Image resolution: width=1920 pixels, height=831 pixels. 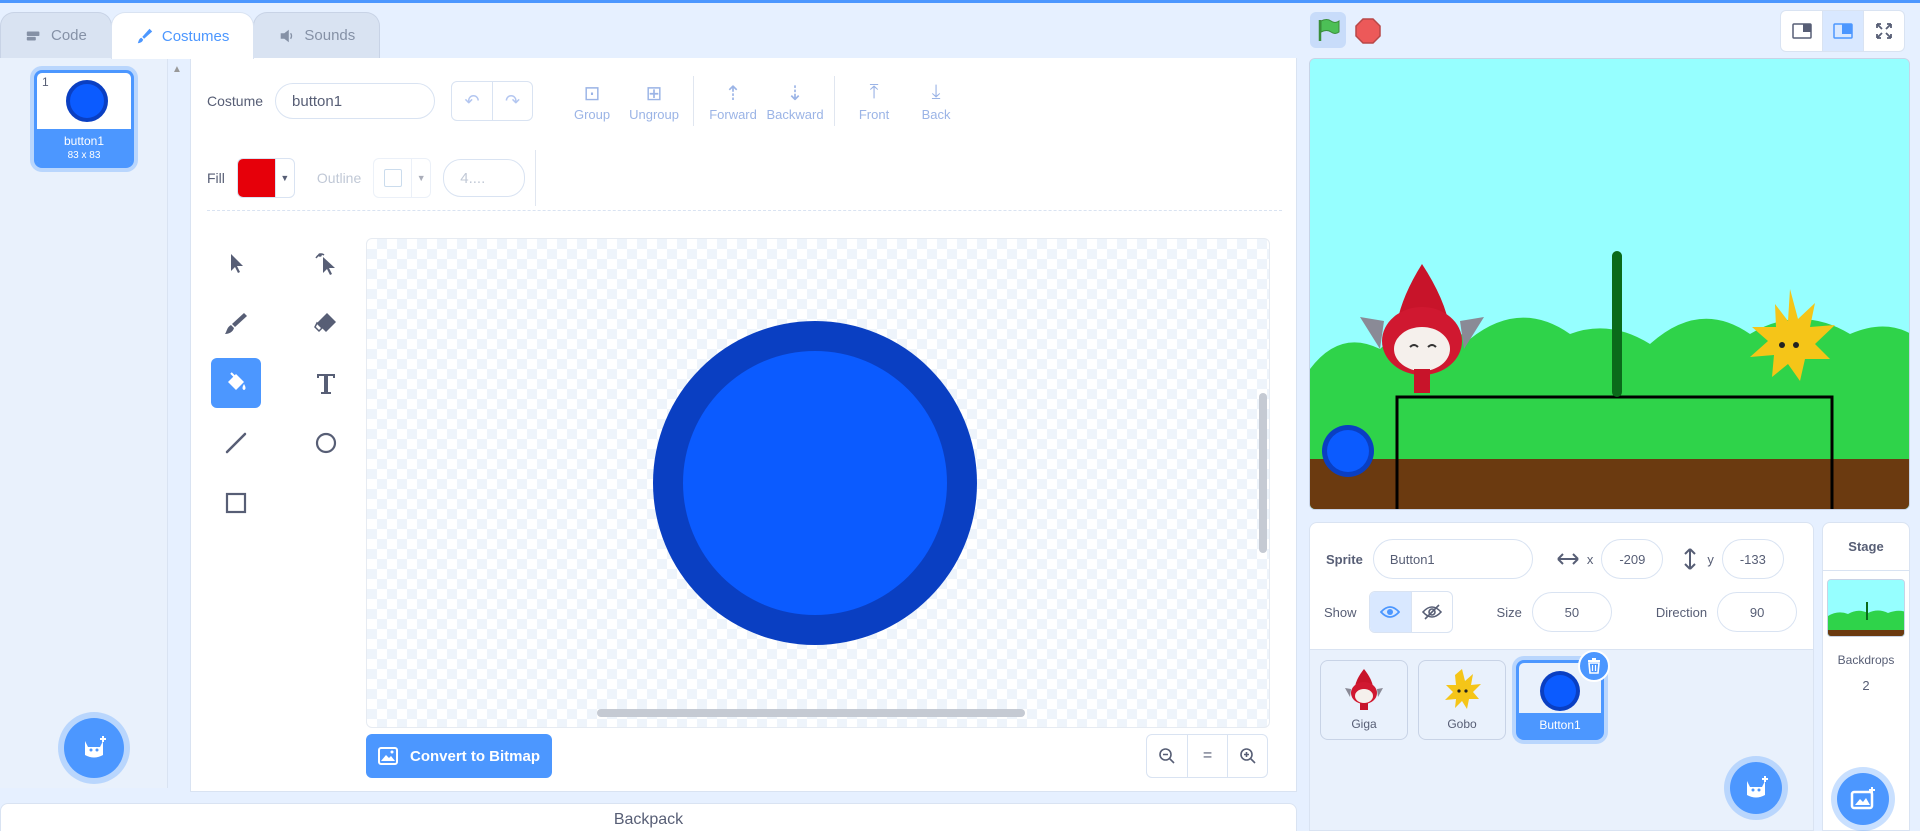 What do you see at coordinates (1571, 612) in the screenshot?
I see `size-input: 50` at bounding box center [1571, 612].